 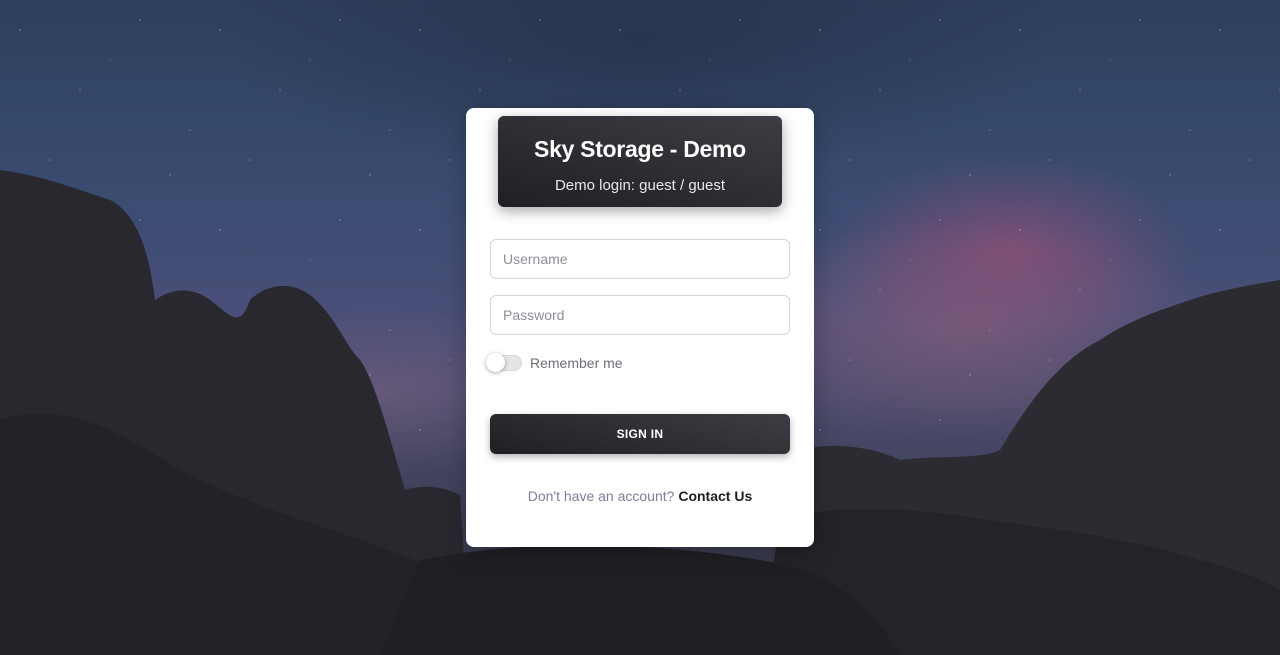 What do you see at coordinates (640, 185) in the screenshot?
I see `demo-credentials-hint: Demo login: guest / guest` at bounding box center [640, 185].